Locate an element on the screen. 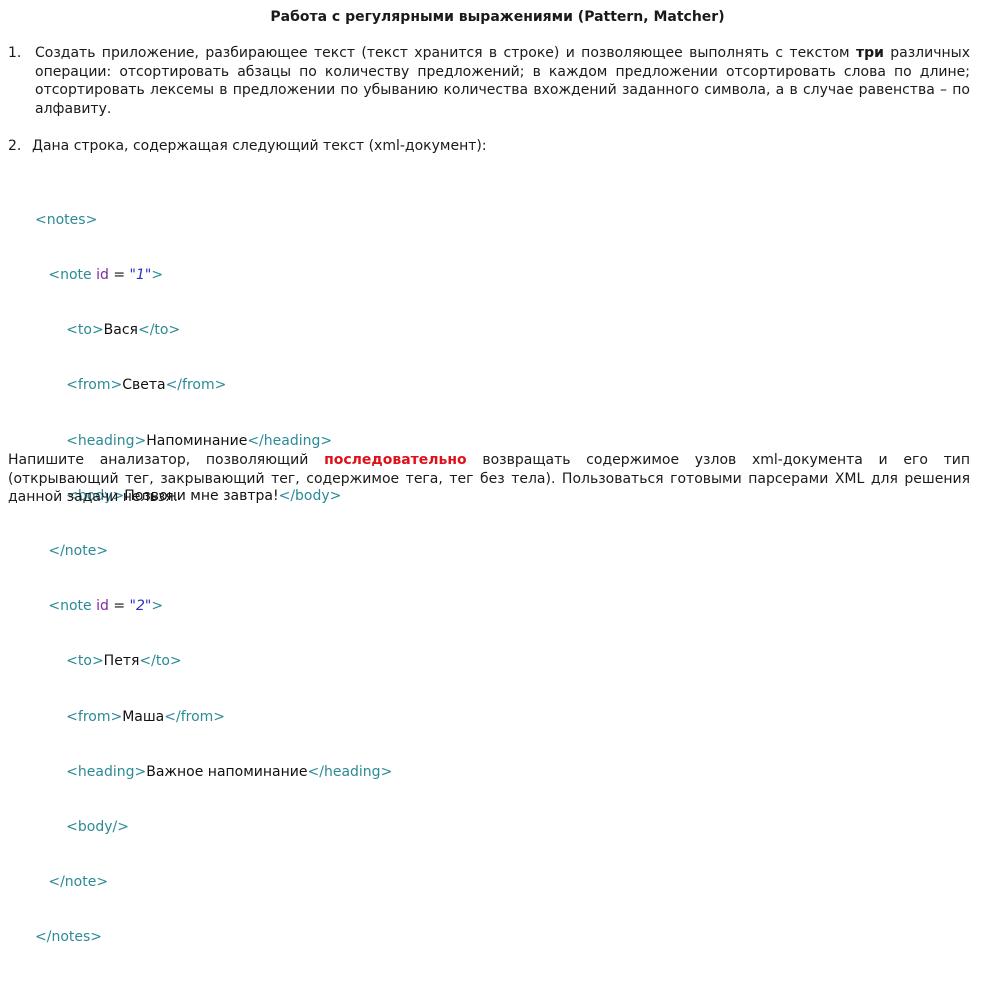 Image resolution: width=995 pixels, height=984 pixels. xml-heading-value: Напоминание is located at coordinates (197, 440).